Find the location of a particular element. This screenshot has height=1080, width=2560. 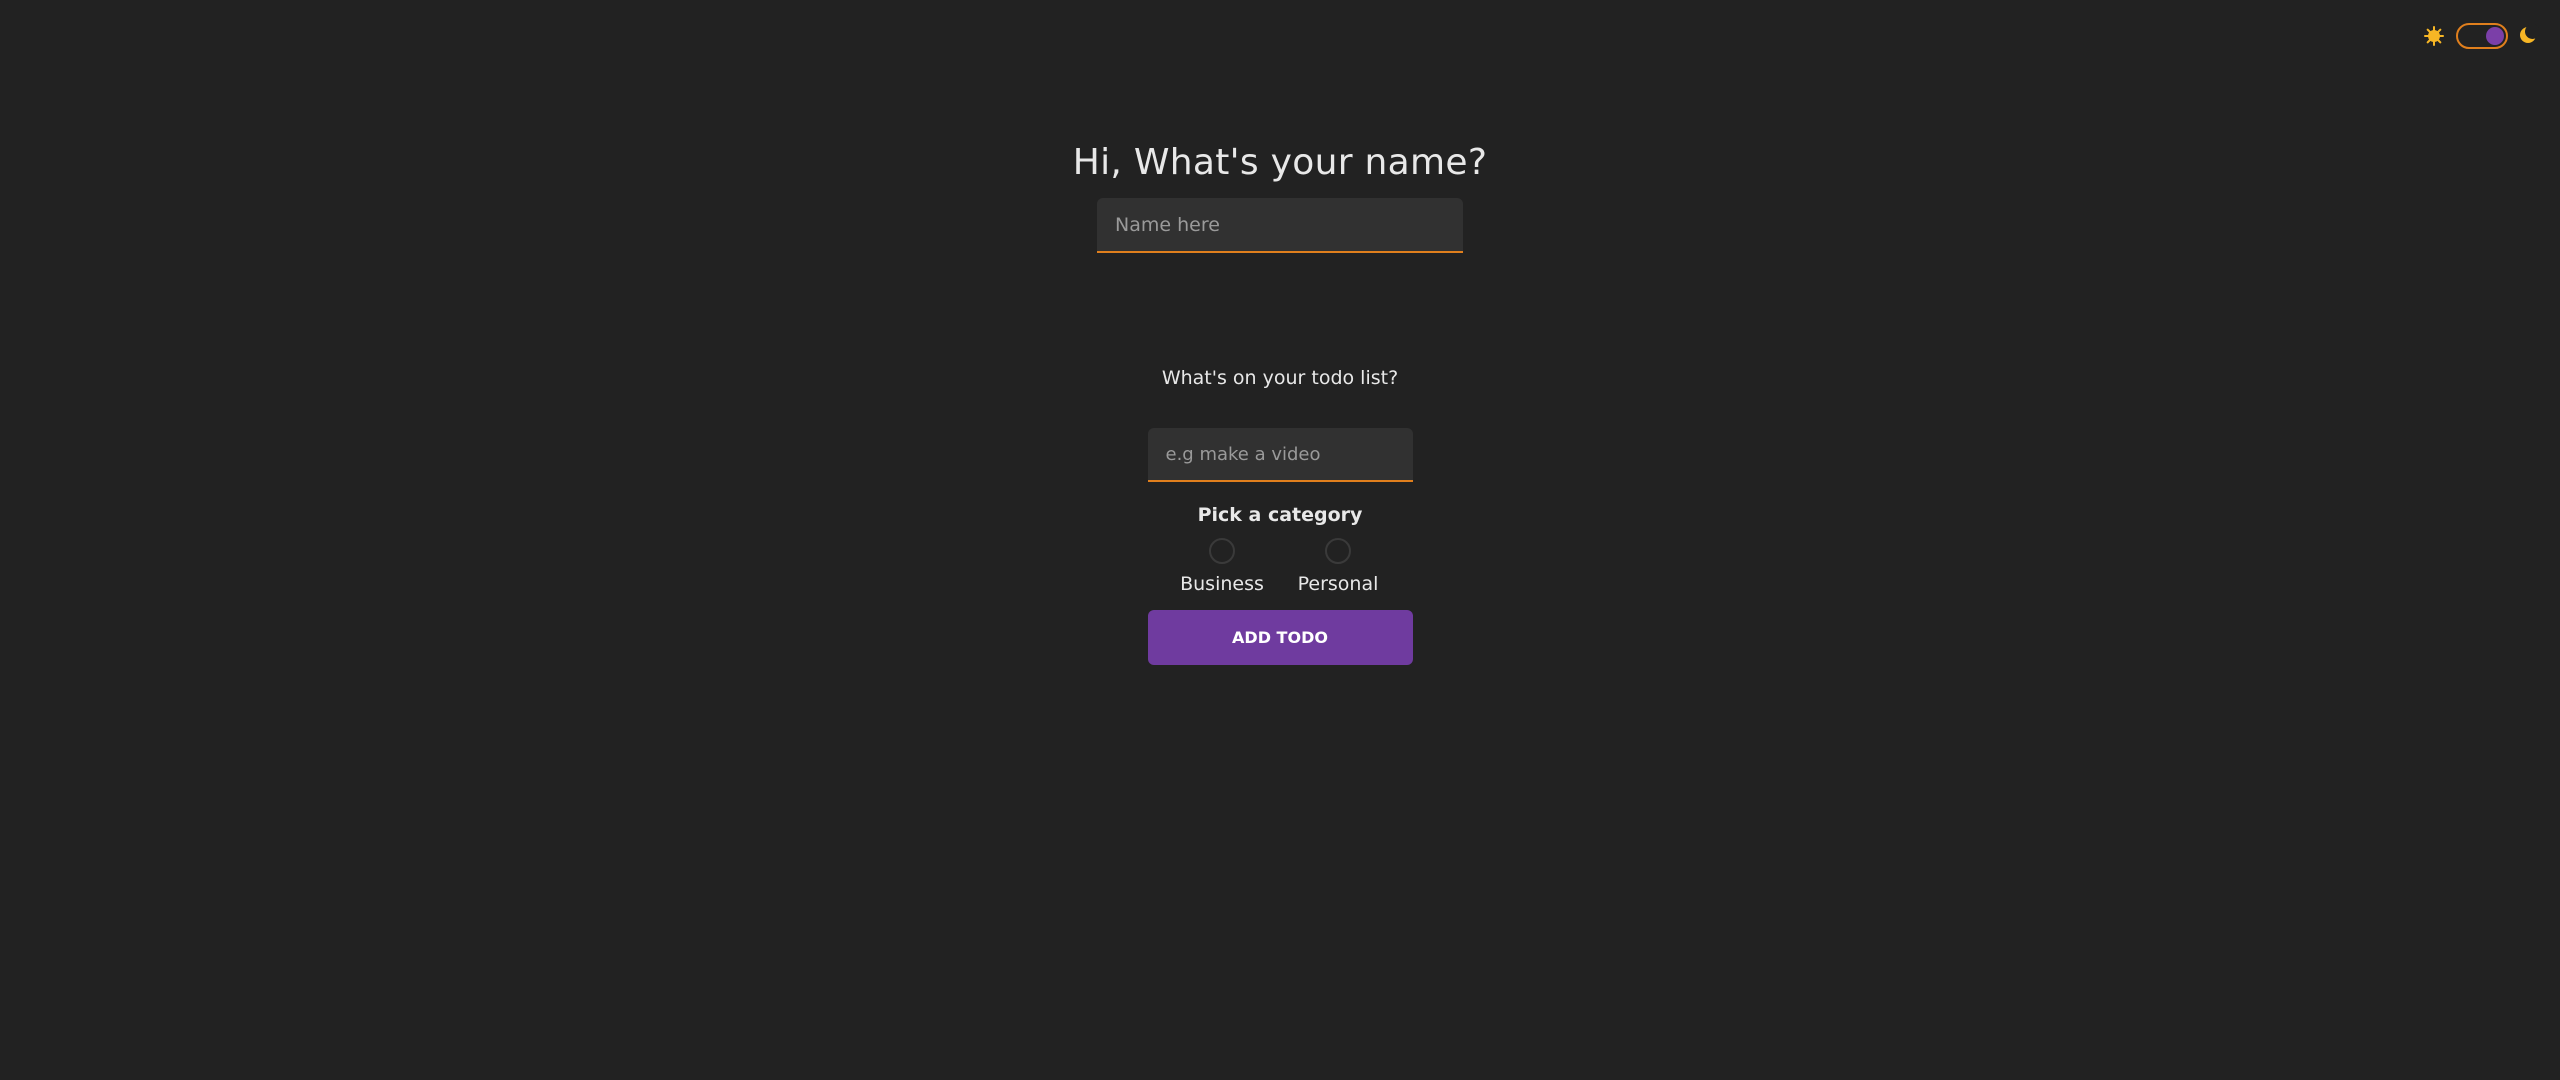

category-options: Business Personal is located at coordinates (1279, 567).